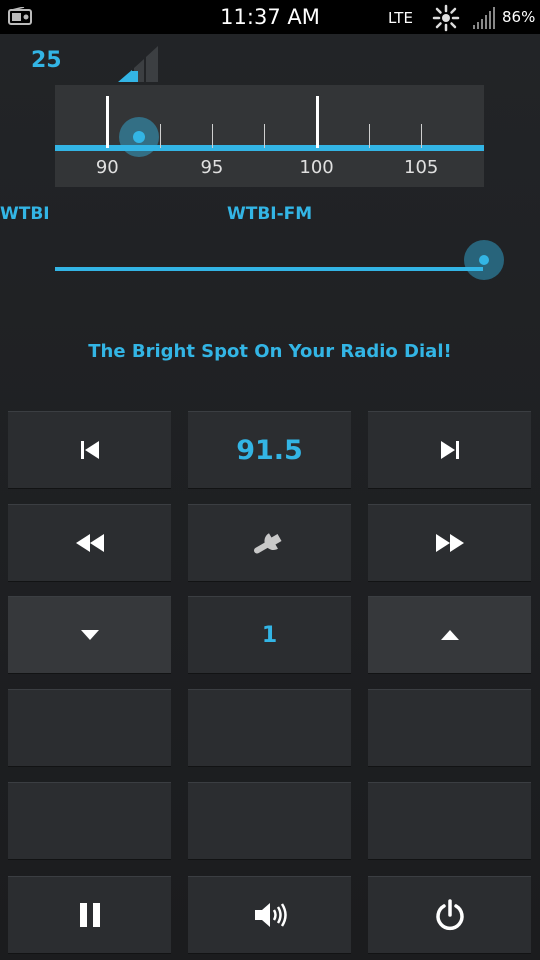  What do you see at coordinates (269, 148) in the screenshot?
I see `dial-track` at bounding box center [269, 148].